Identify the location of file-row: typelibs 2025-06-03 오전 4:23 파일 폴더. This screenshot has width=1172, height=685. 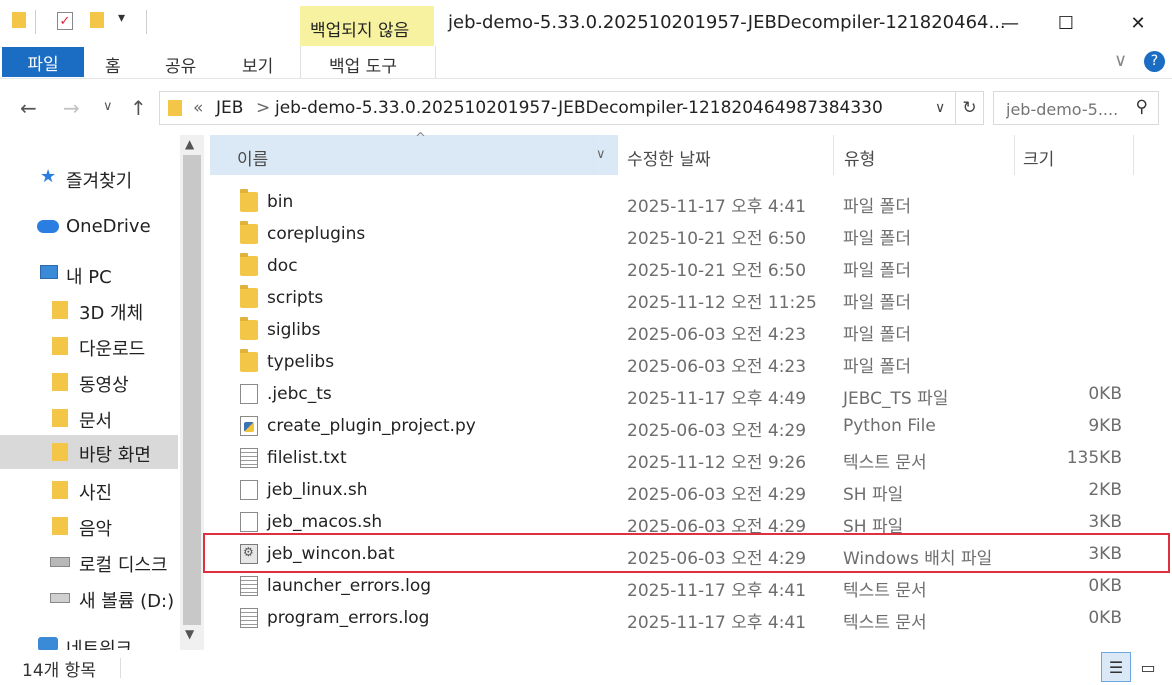
(691, 363).